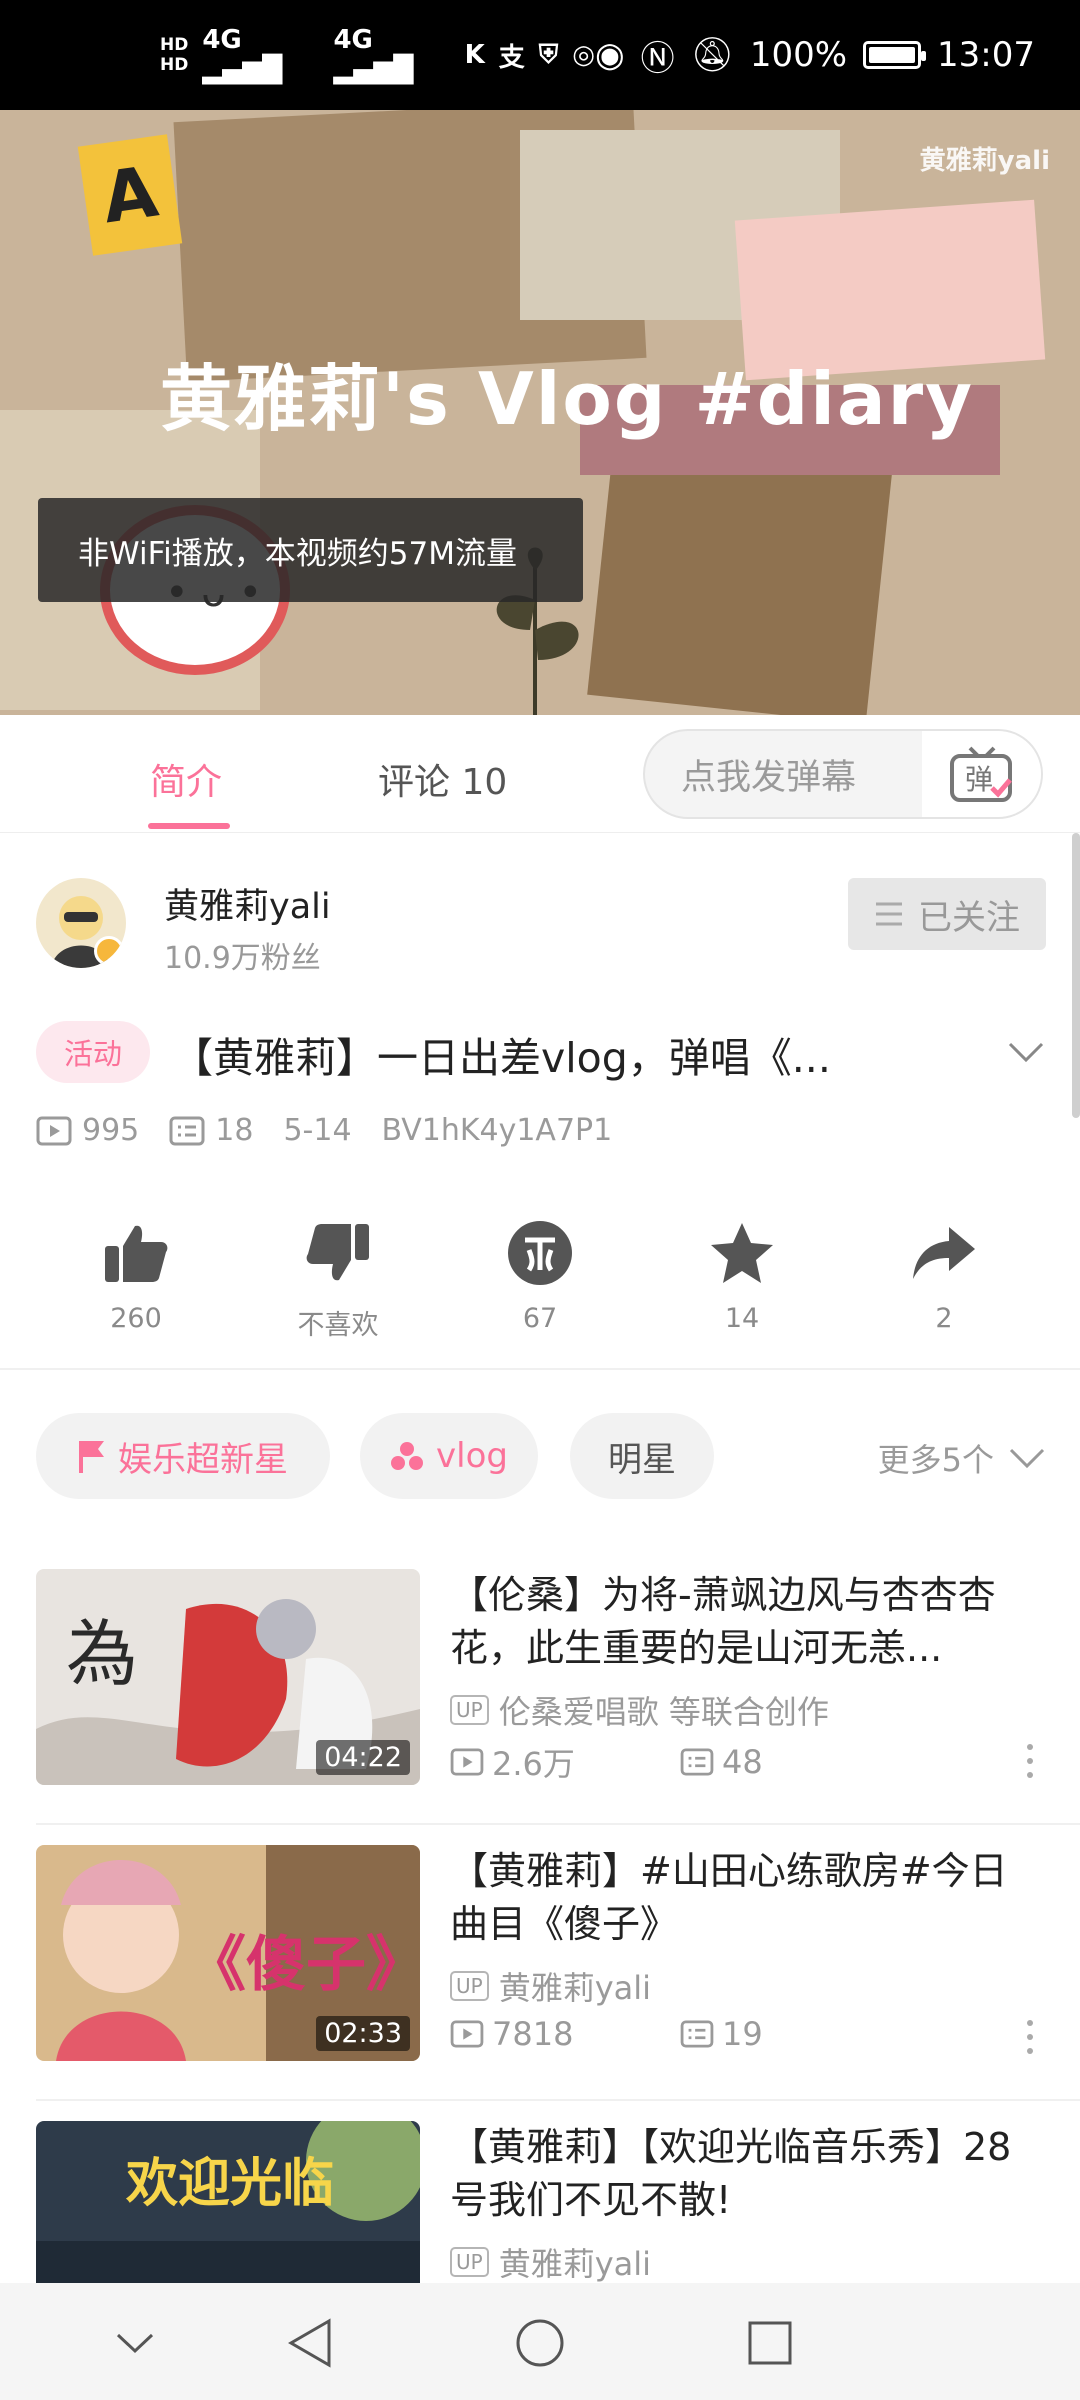 Image resolution: width=1080 pixels, height=2400 pixels. I want to click on play-count: 995, so click(87, 1130).